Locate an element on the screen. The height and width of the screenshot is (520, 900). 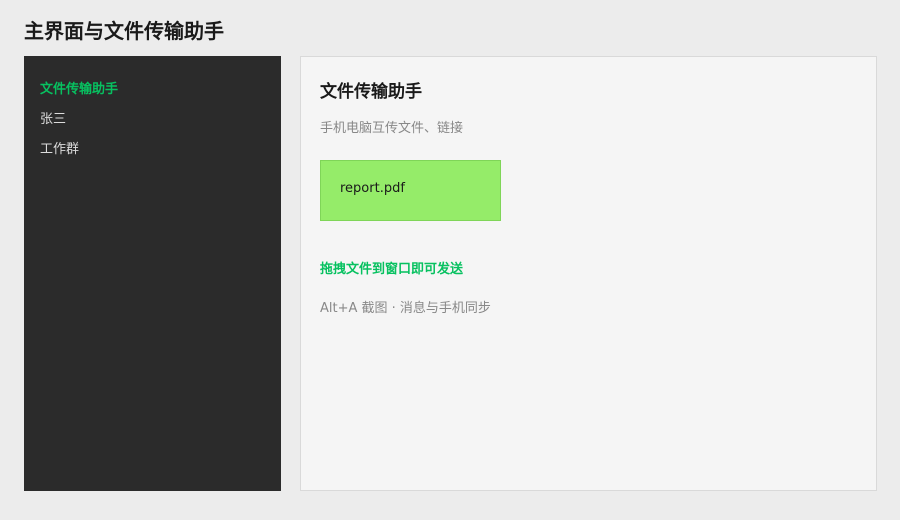
sidebar-item-file-transfer: 文件传输助手 is located at coordinates (79, 90).